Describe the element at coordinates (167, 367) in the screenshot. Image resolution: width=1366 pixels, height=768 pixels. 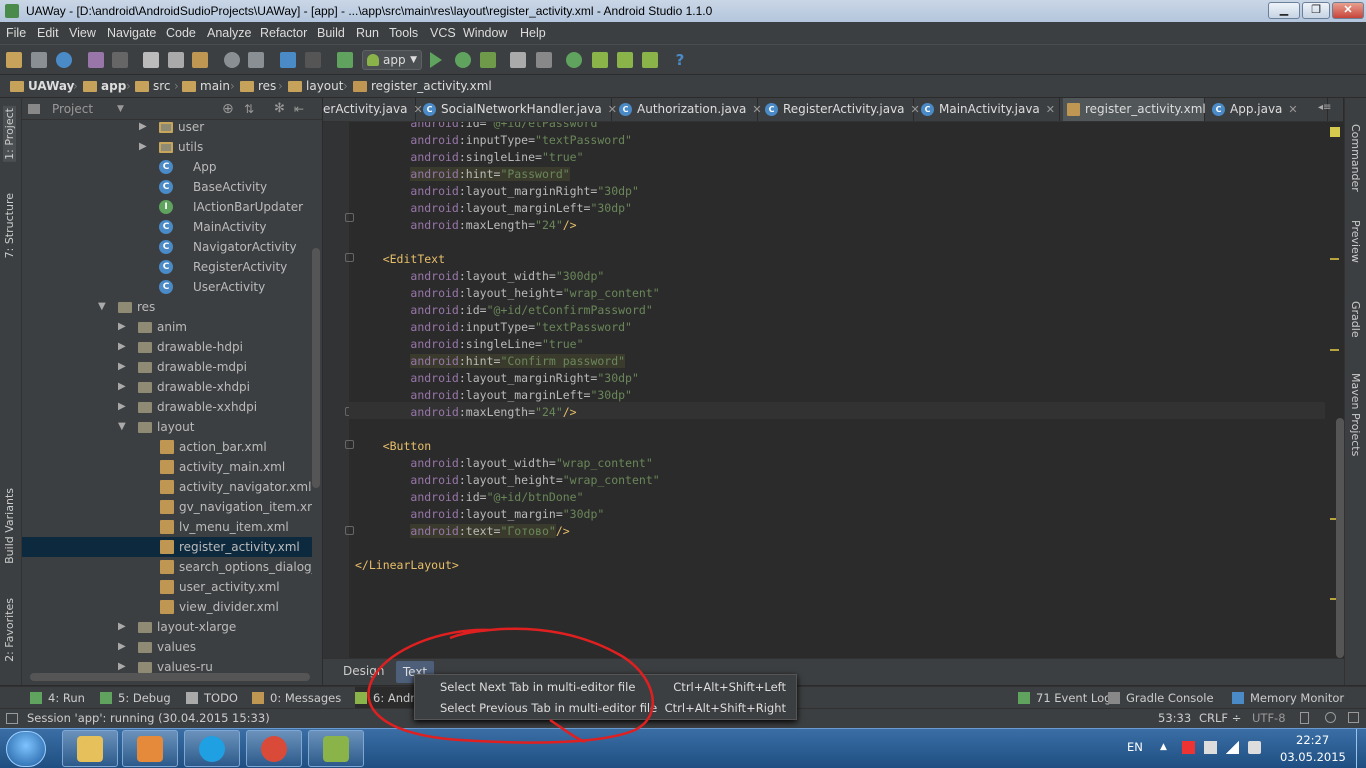
I see `tree-item: ▶ drawable-mdpi` at that location.